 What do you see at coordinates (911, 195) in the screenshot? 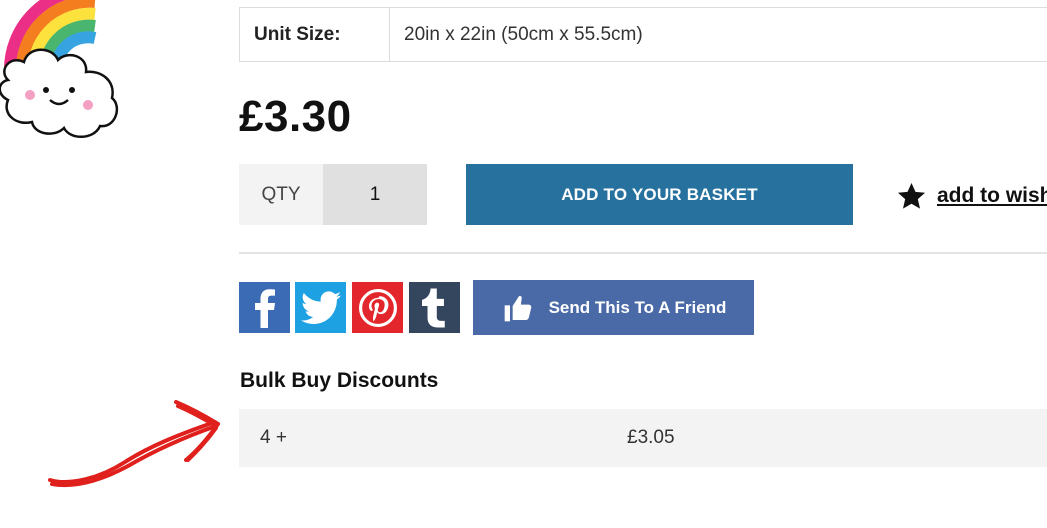
I see `star-icon` at bounding box center [911, 195].